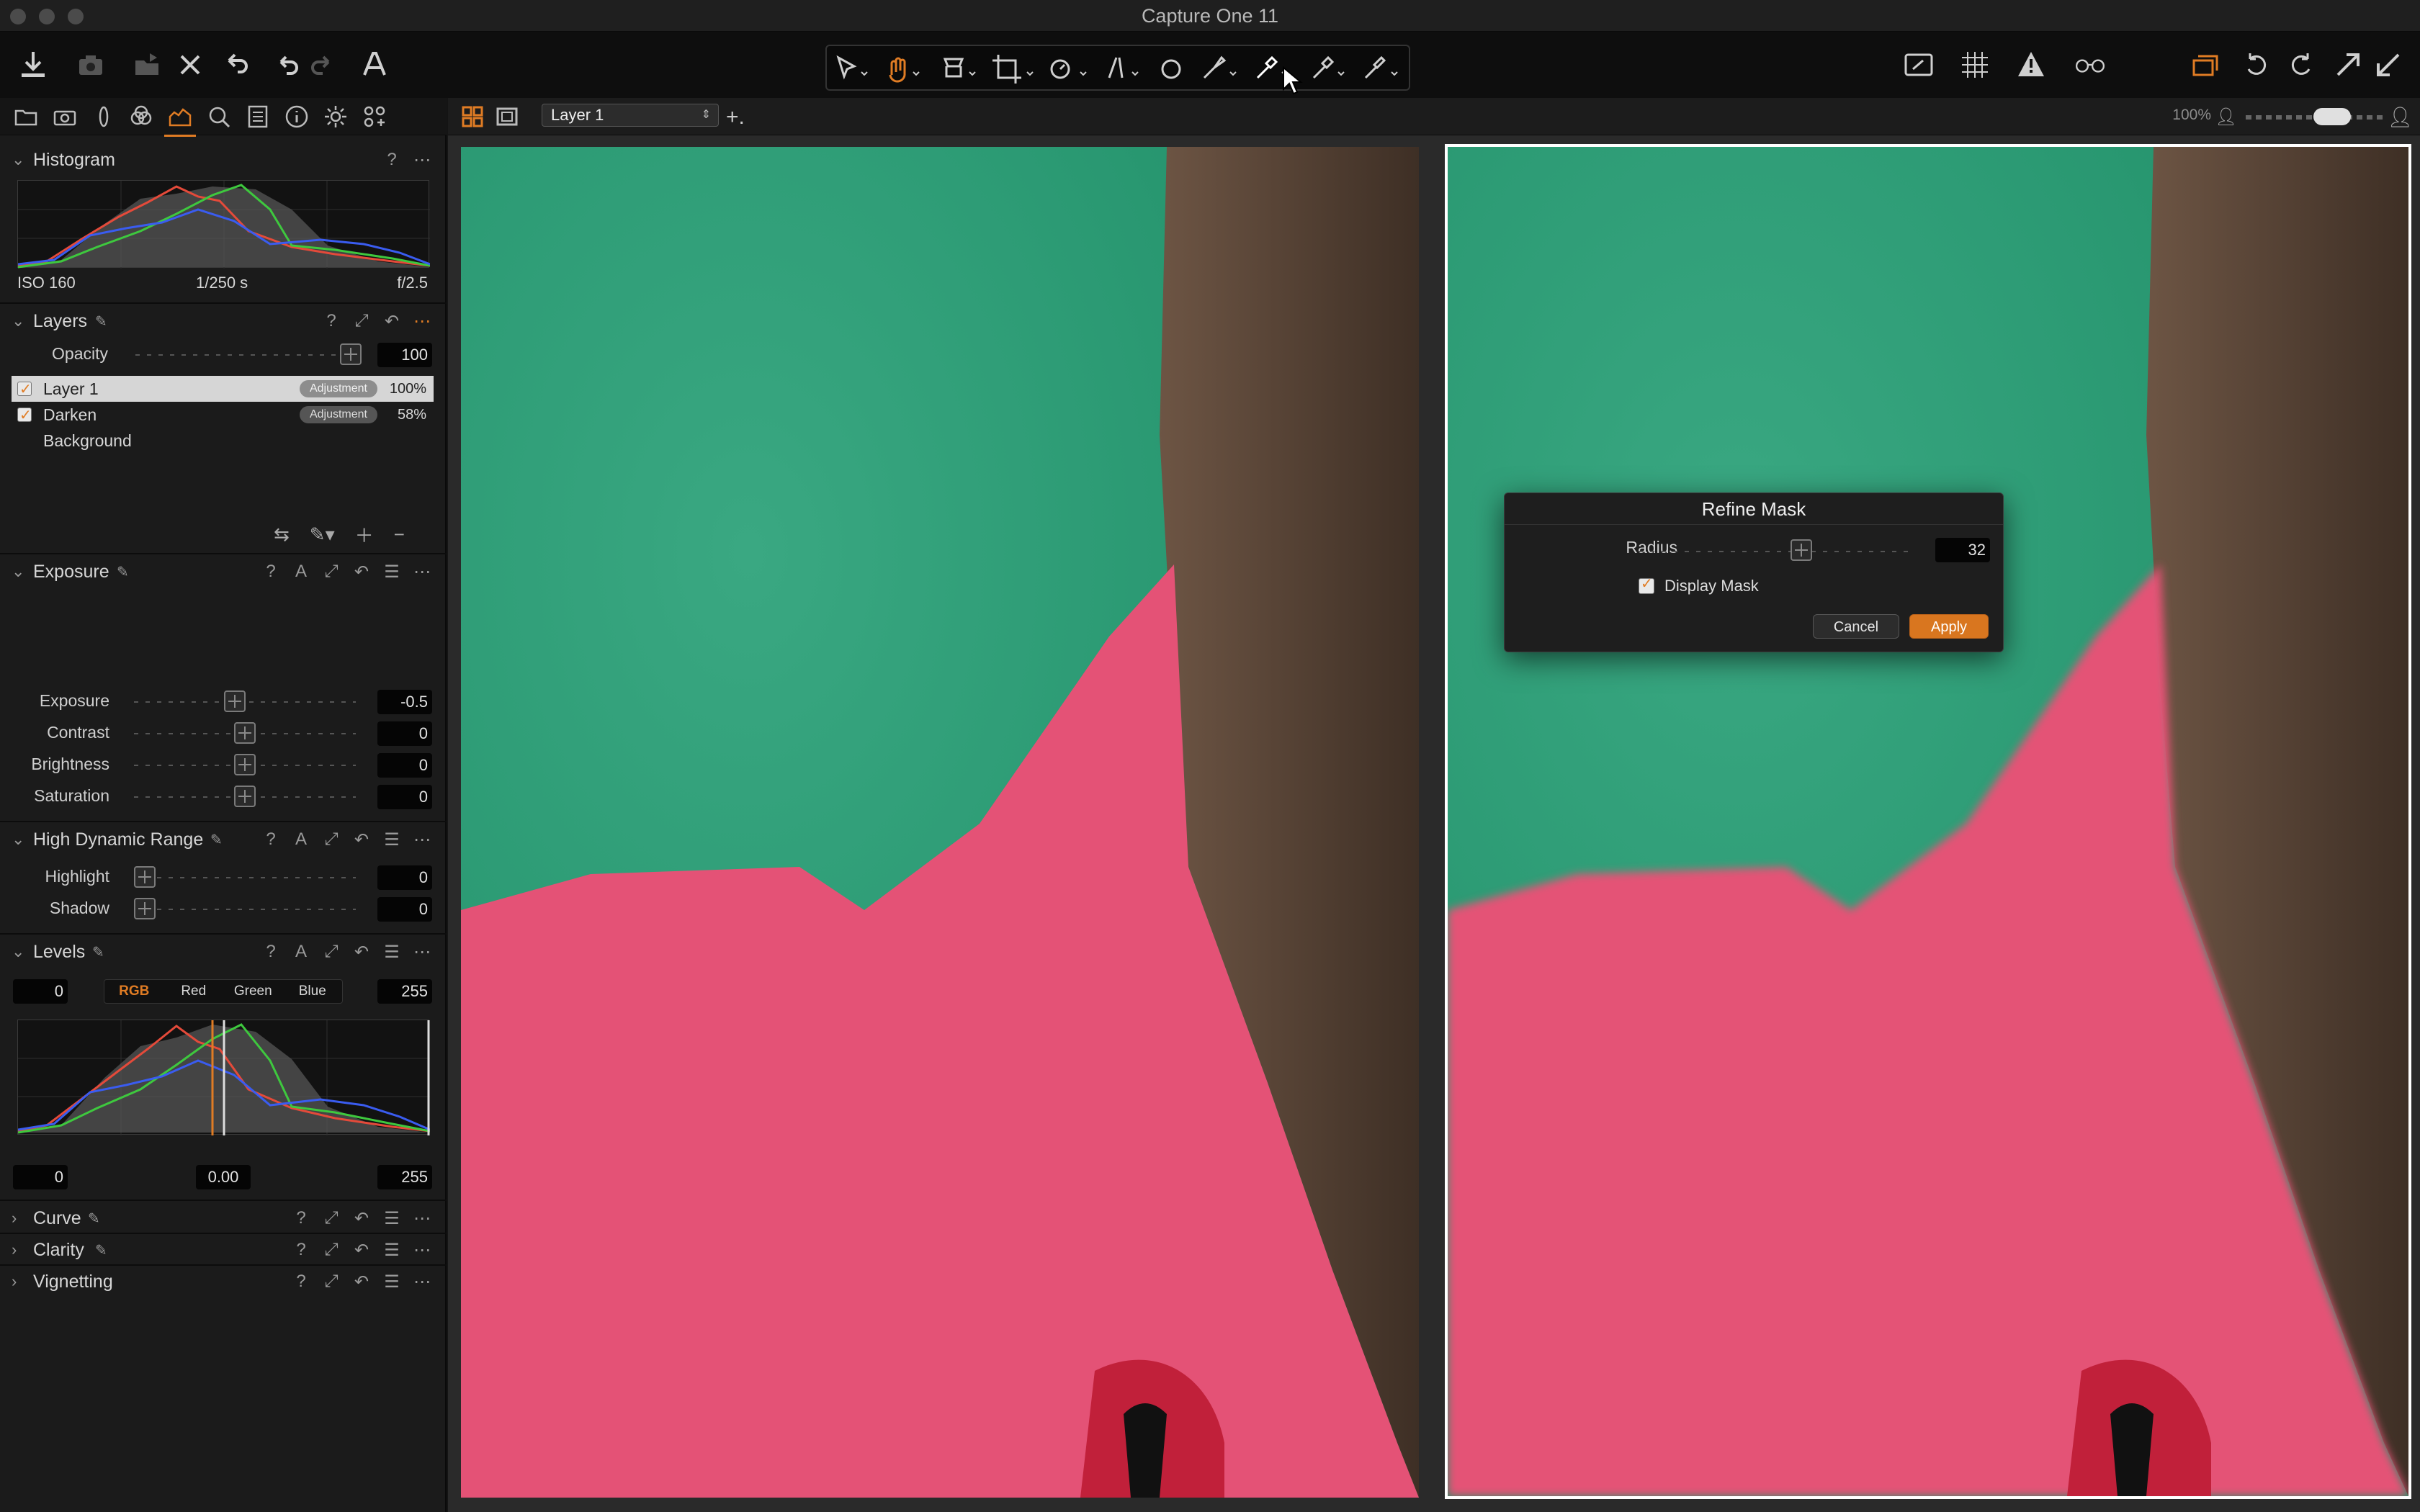 This screenshot has width=2420, height=1512. Describe the element at coordinates (404, 877) in the screenshot. I see `highlight-value: 0` at that location.